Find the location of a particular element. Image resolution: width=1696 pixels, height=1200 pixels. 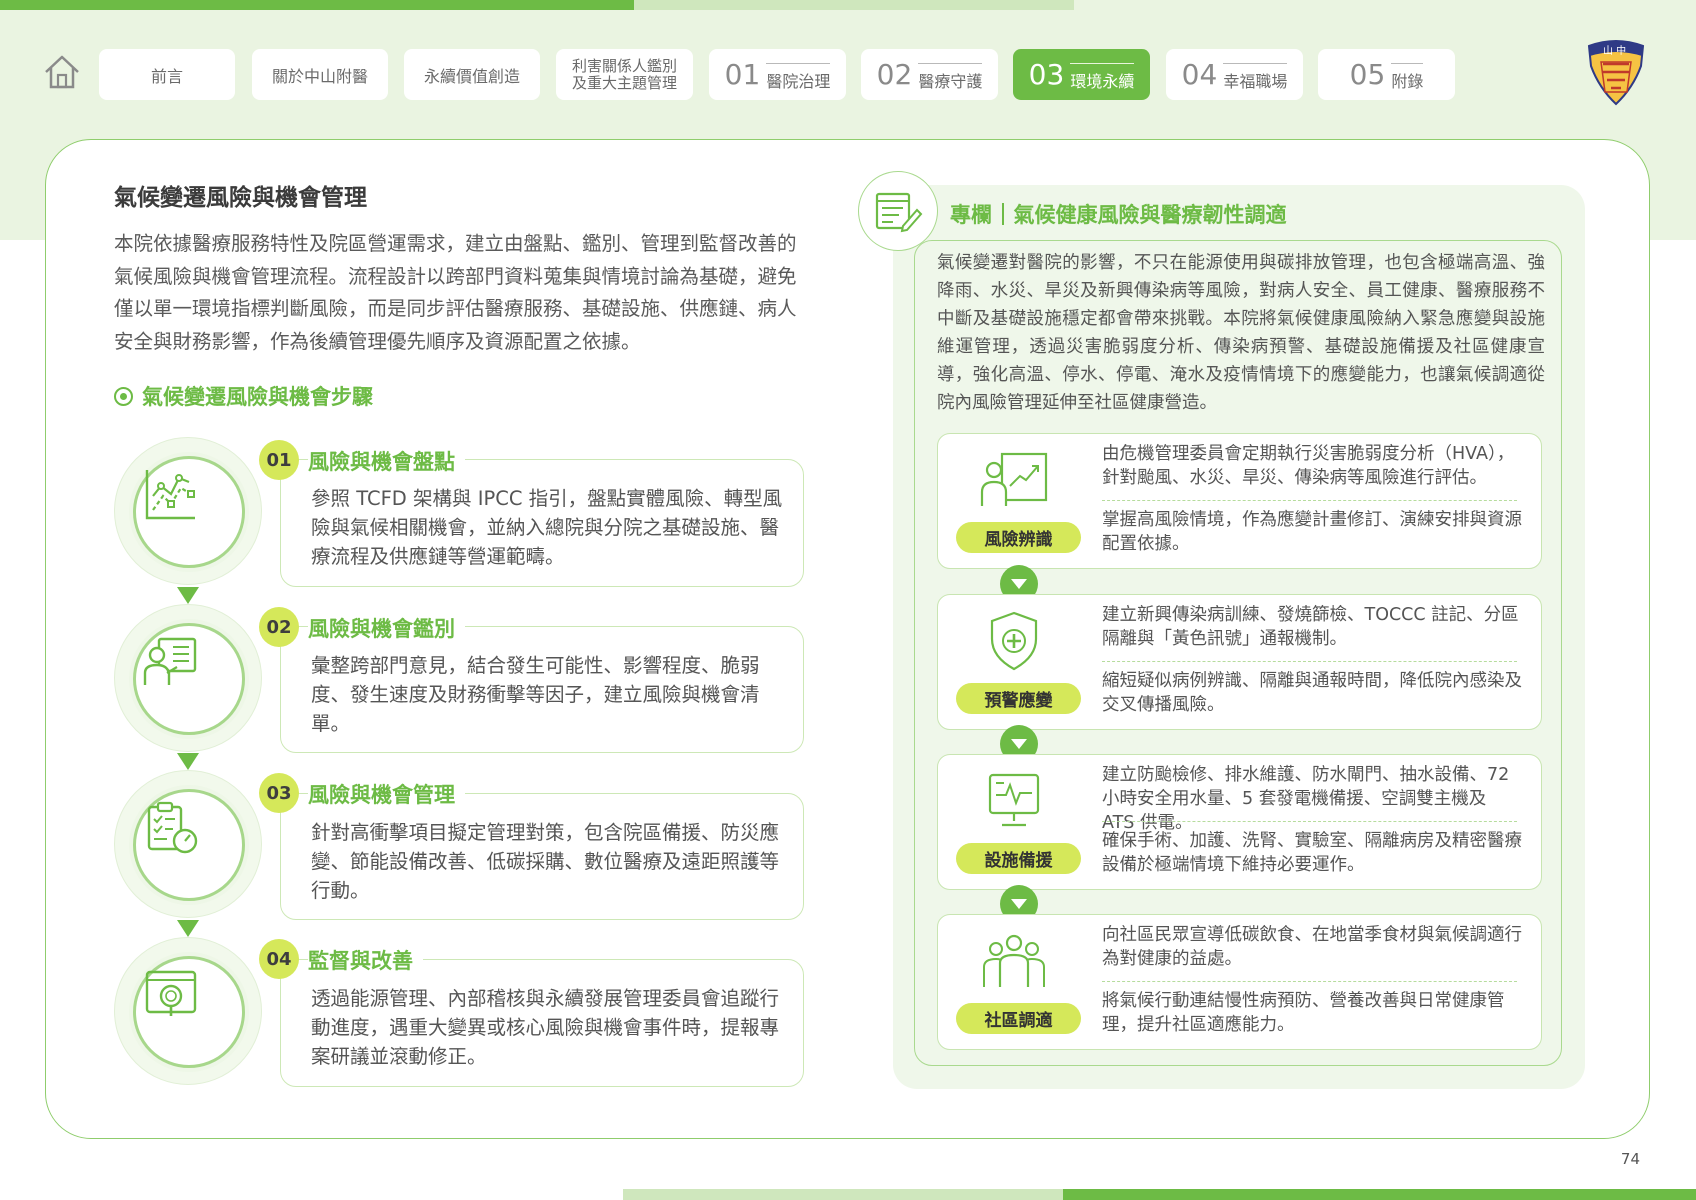

bottom-bar-dark is located at coordinates (1379, 1194).